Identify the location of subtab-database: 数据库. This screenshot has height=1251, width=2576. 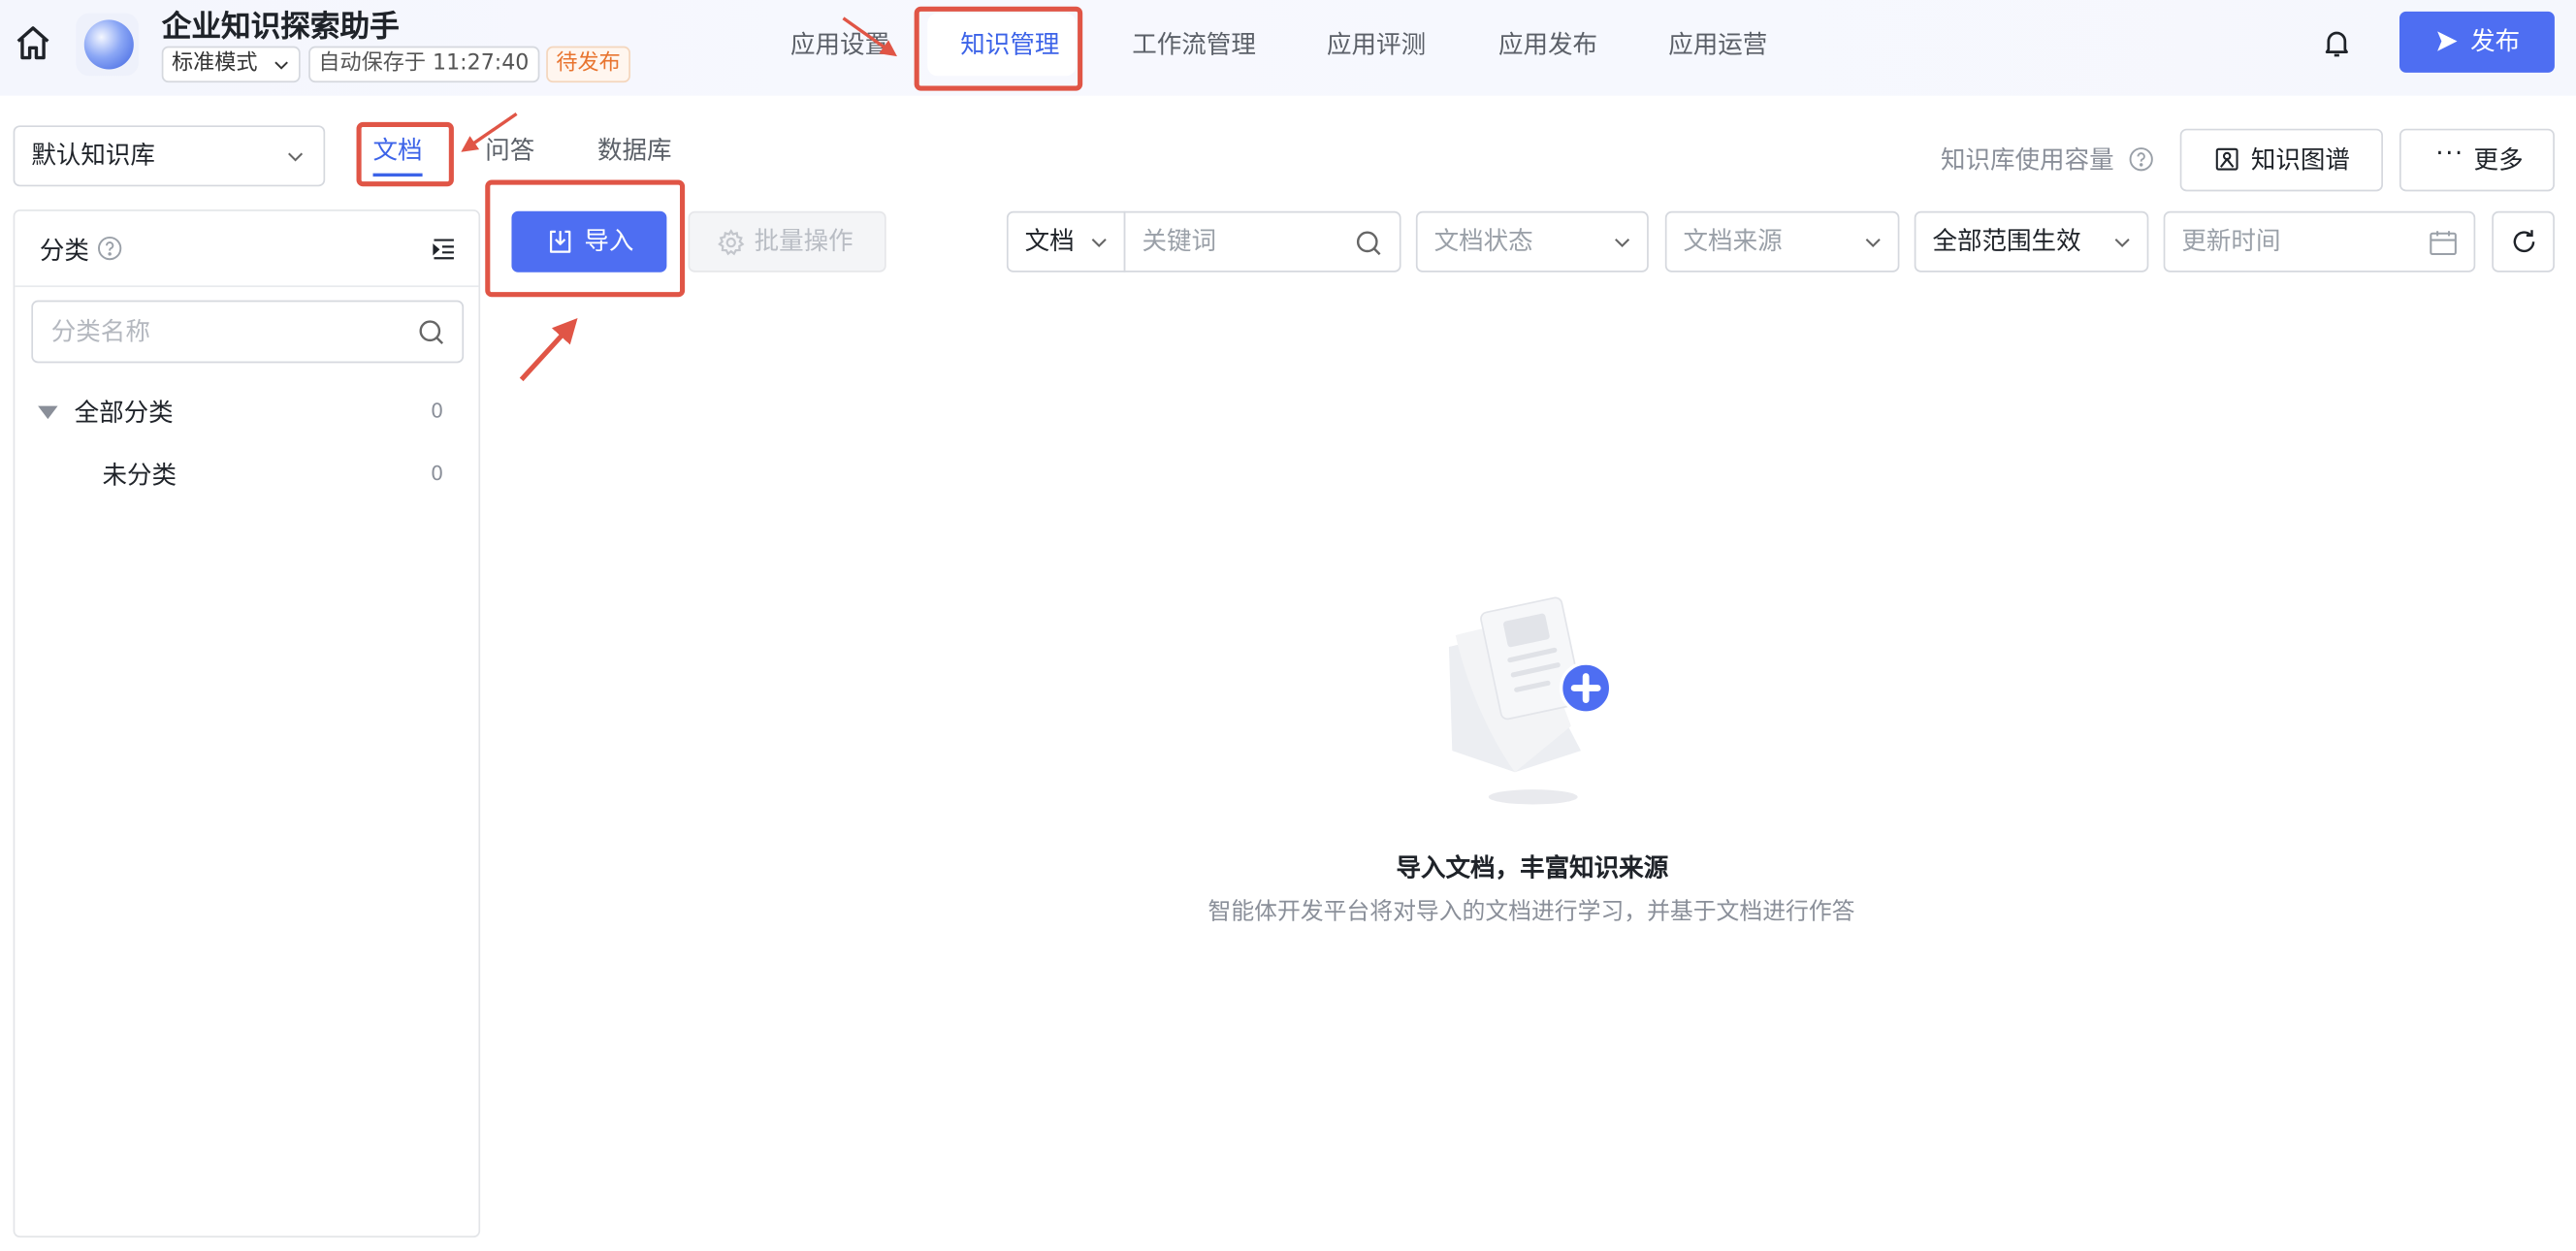
(634, 151).